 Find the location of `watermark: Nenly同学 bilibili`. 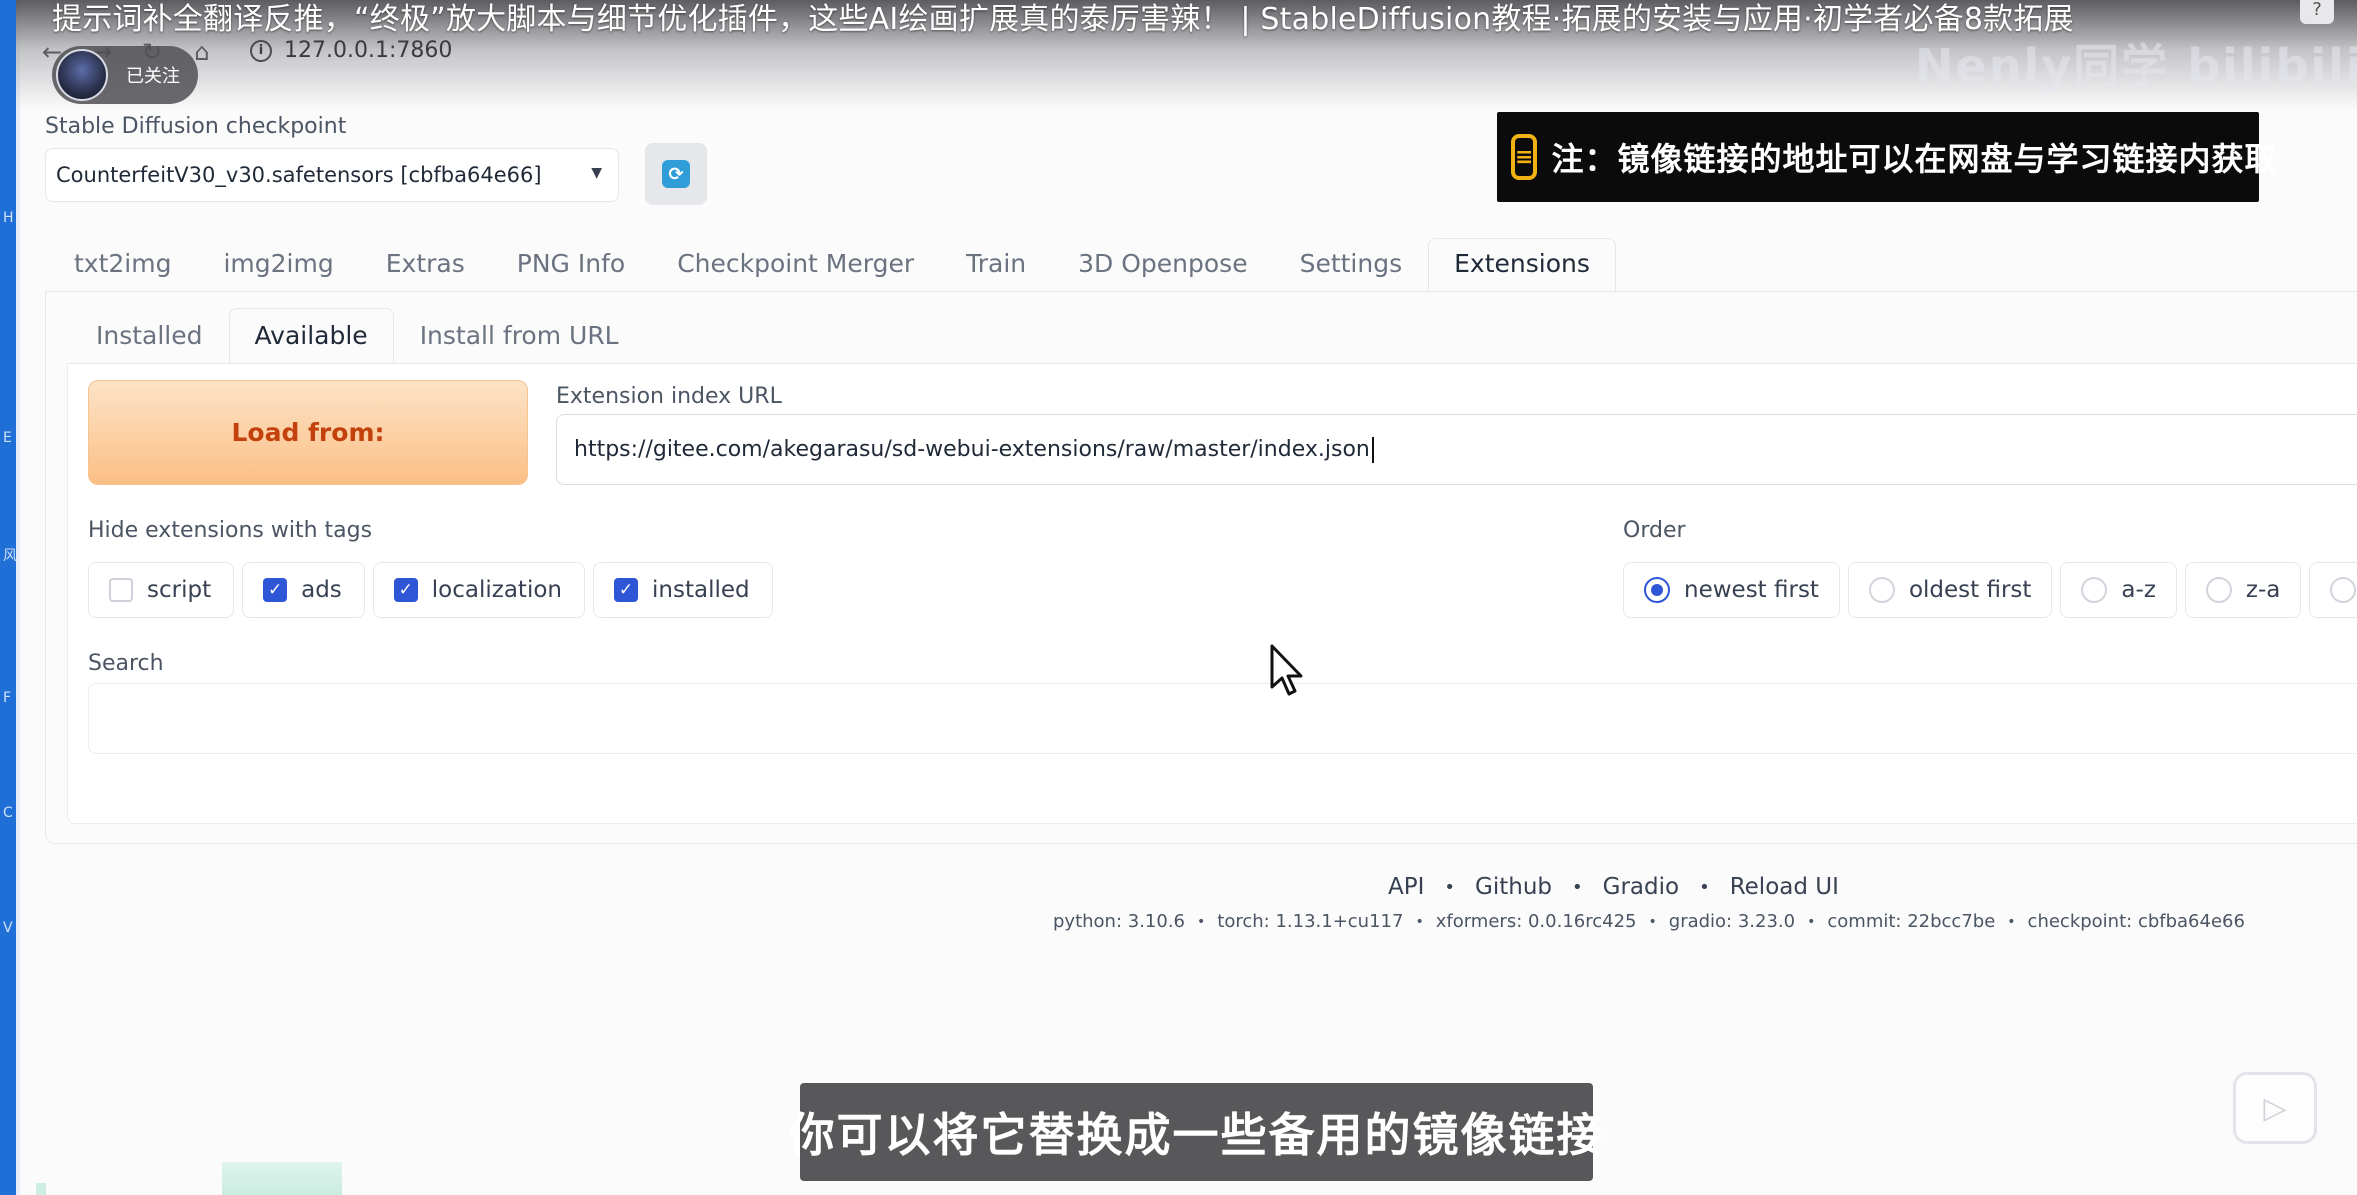

watermark: Nenly同学 bilibili is located at coordinates (2136, 66).